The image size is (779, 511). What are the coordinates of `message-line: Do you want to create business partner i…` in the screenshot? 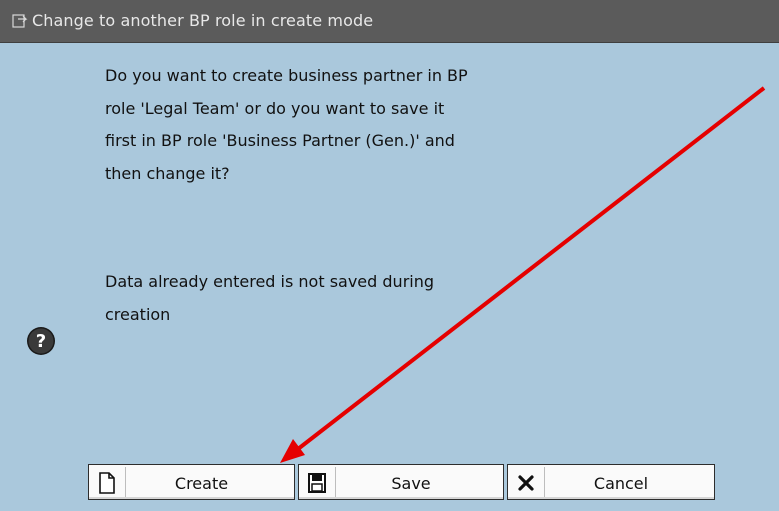 It's located at (286, 75).